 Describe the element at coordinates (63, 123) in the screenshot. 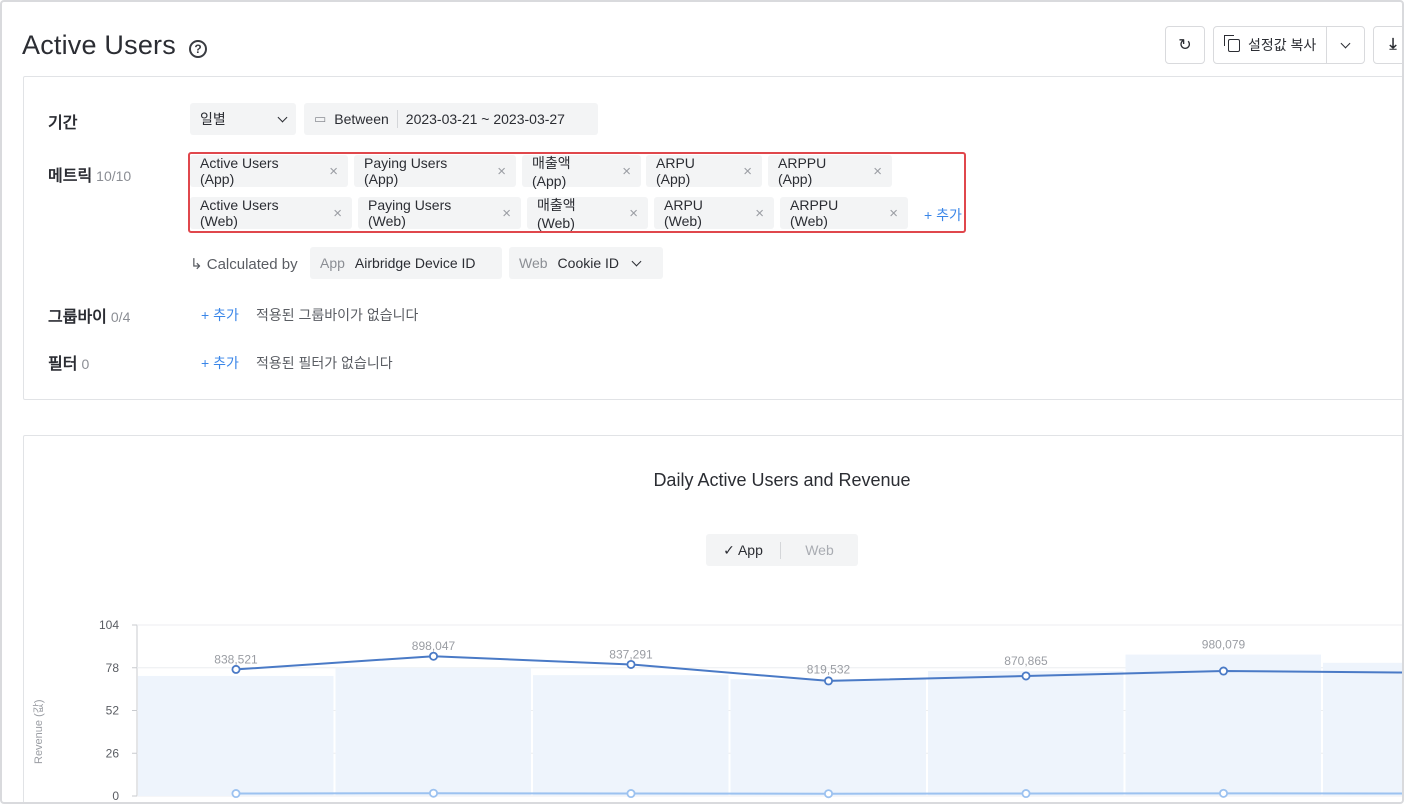

I see `period-label-text: 기간` at that location.